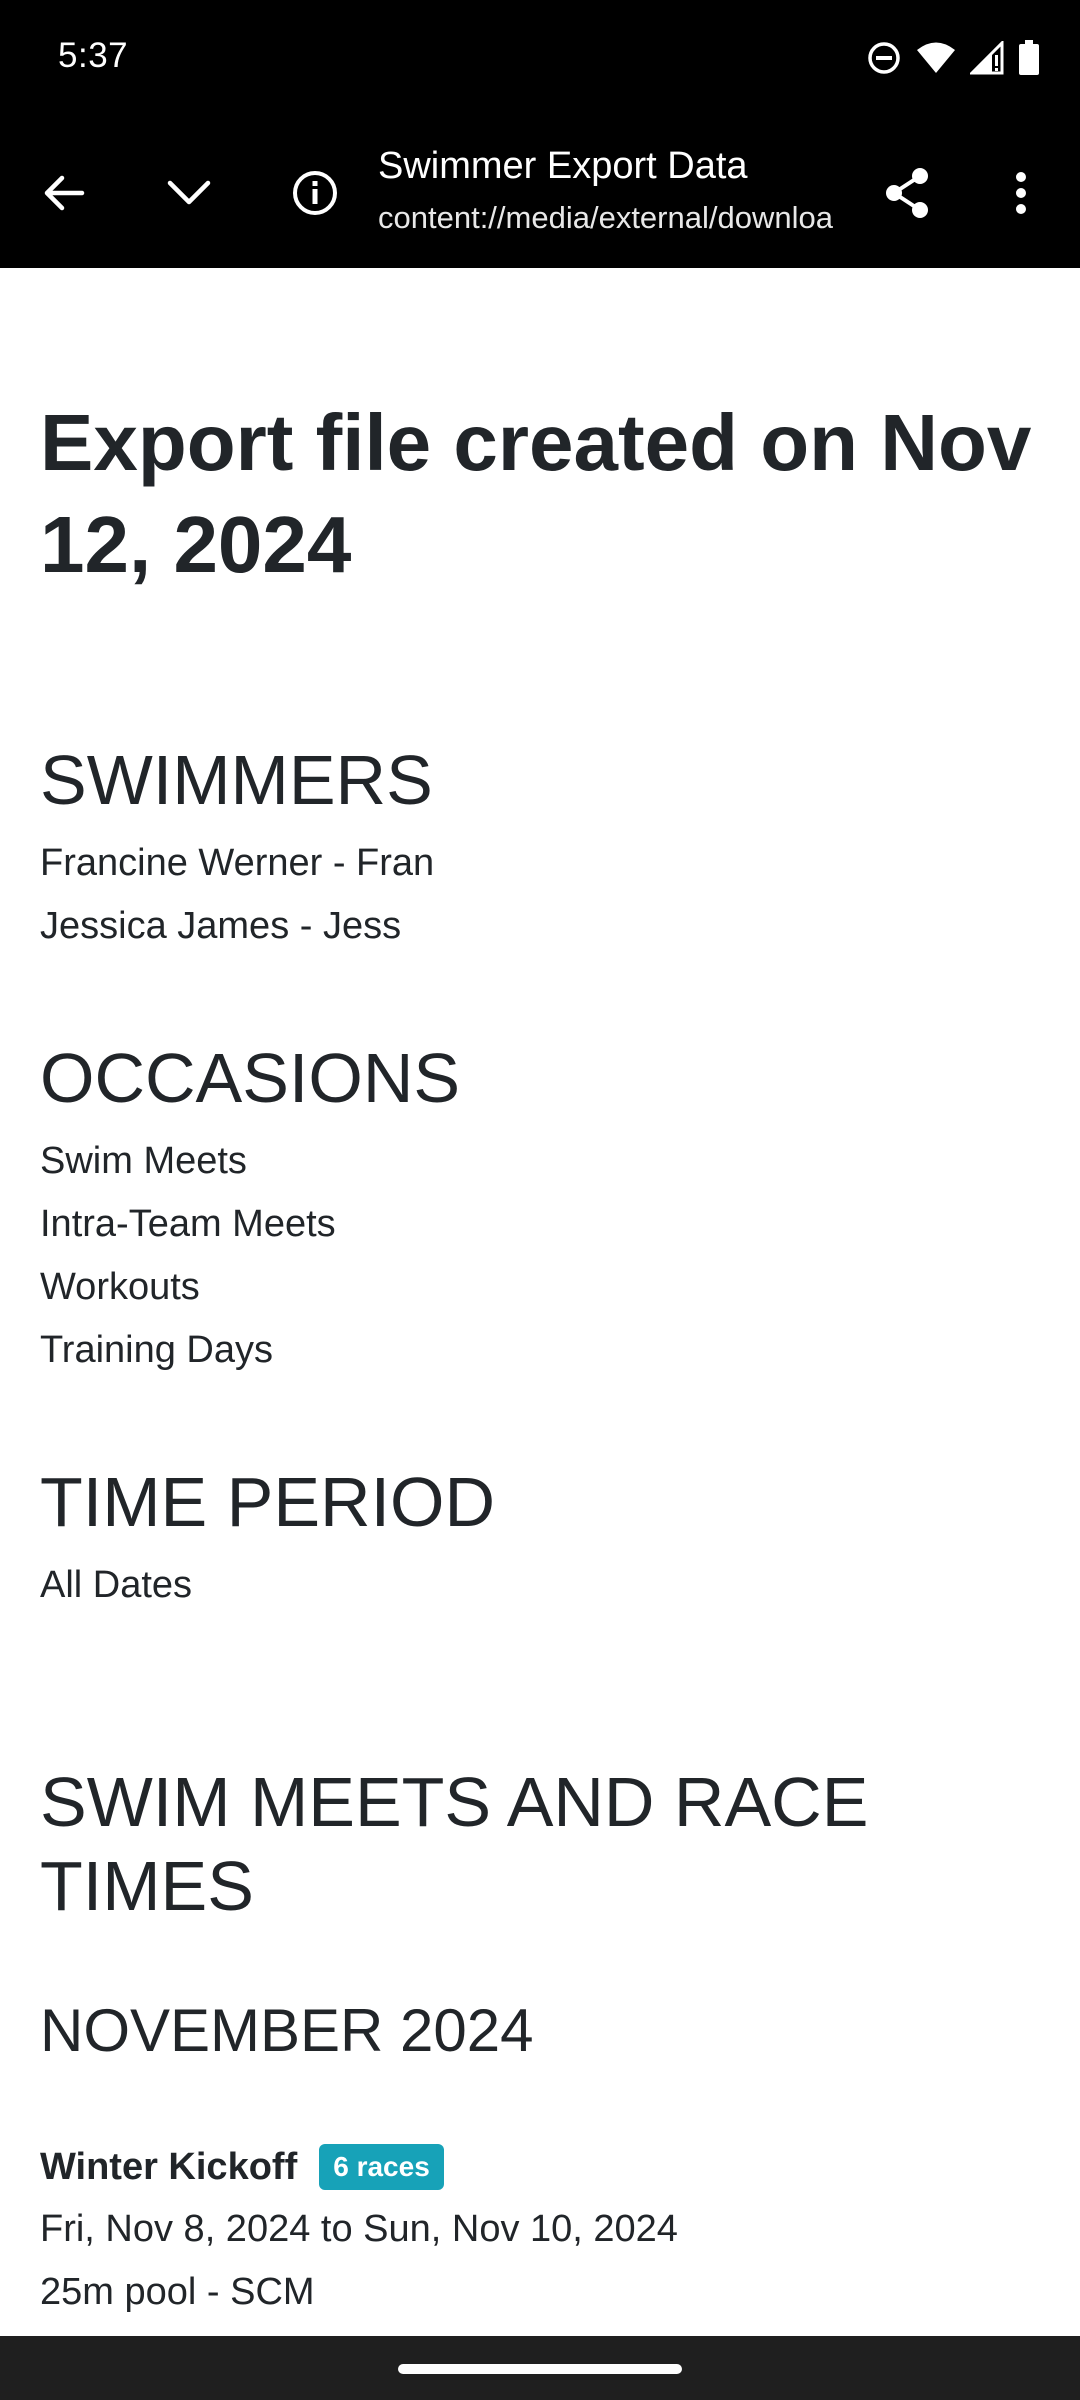 This screenshot has height=2400, width=1080. I want to click on info-icon, so click(315, 193).